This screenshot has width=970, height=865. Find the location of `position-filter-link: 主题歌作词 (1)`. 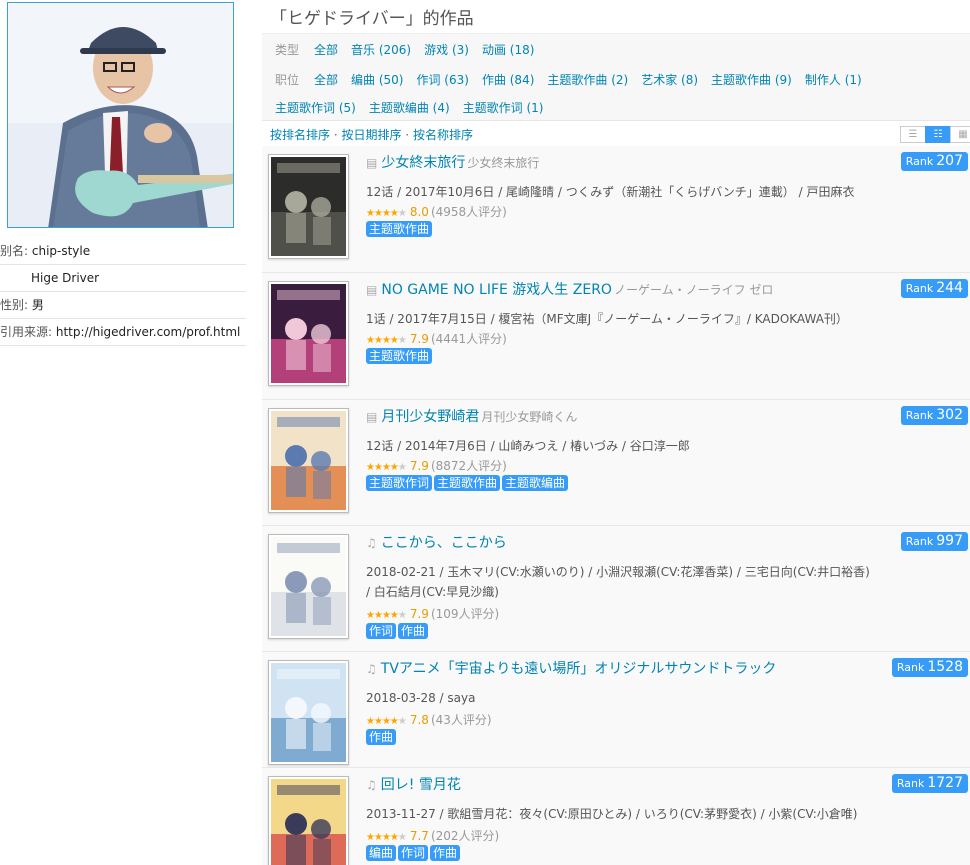

position-filter-link: 主题歌作词 (1) is located at coordinates (503, 108).